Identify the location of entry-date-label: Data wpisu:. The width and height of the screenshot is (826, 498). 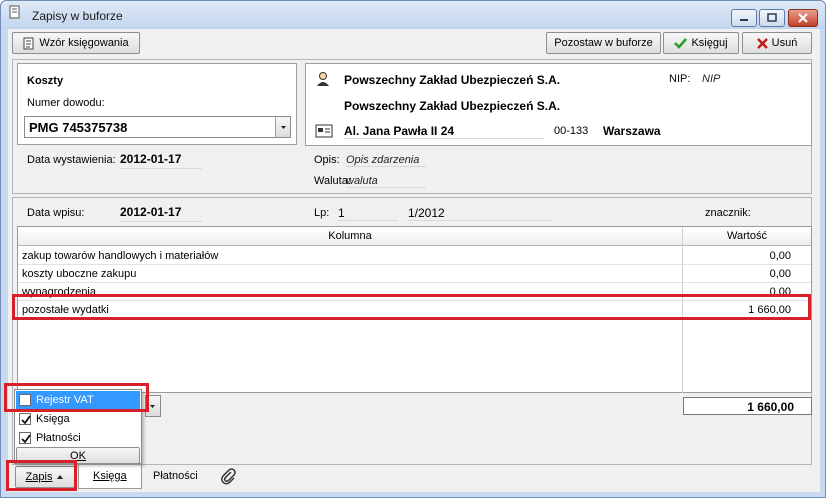
(56, 213).